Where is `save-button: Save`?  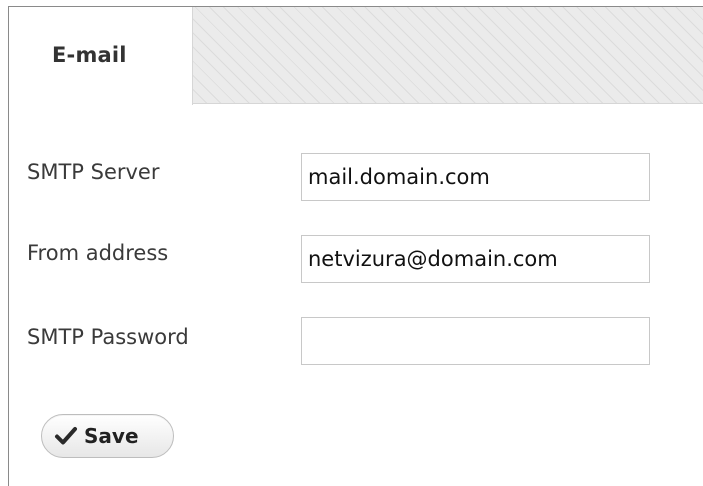
save-button: Save is located at coordinates (107, 436).